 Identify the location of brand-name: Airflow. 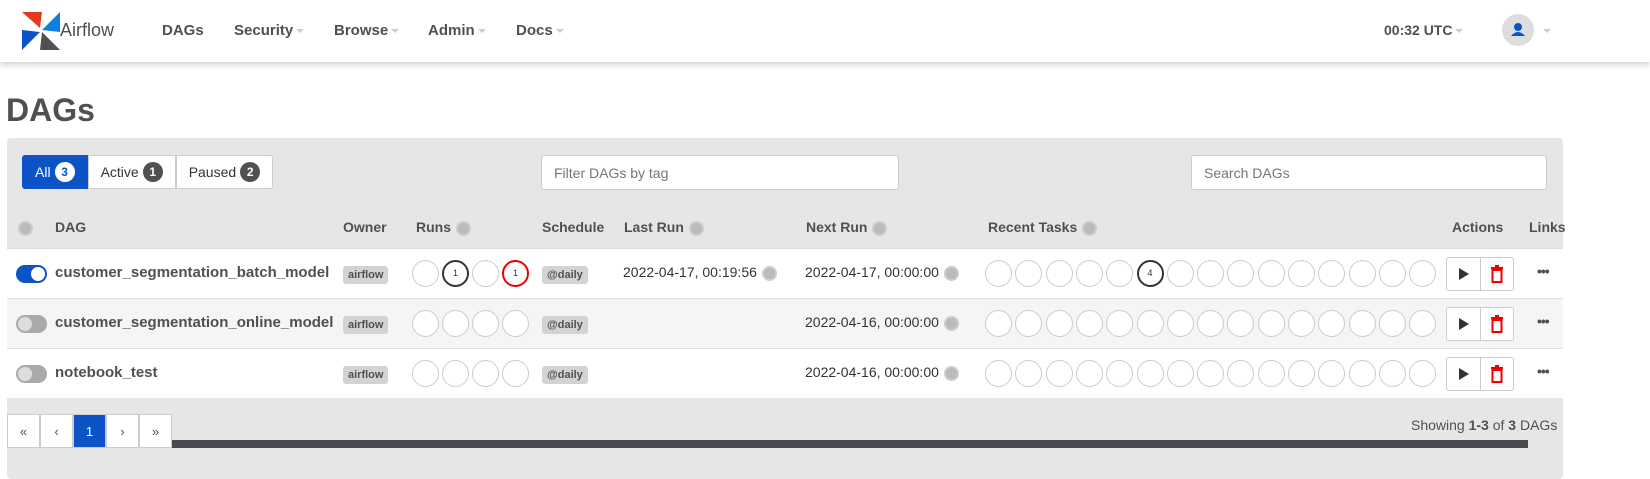
(87, 30).